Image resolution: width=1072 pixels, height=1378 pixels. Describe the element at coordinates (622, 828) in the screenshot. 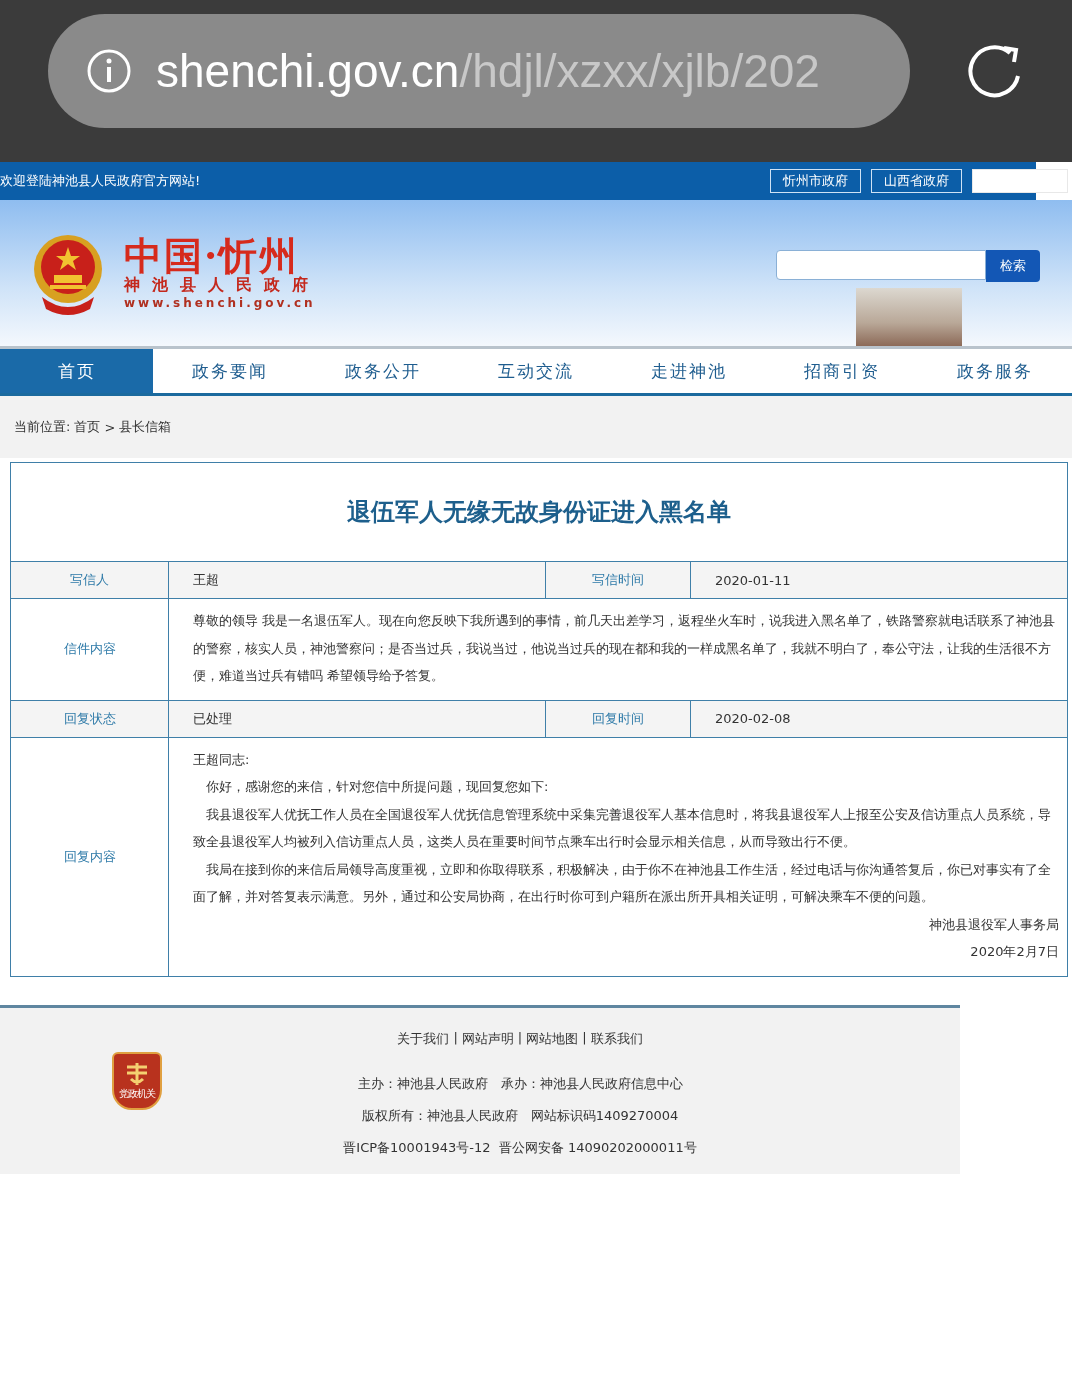

I see `reply-paragraph: 我县退役军人优抚工作人员在全国退役军人优抚信息管理系统中采集完善退役军人基本信息时，将我县退役军人上报至公安及信访重点人员系统，导致全县退役军人均被列入信访重点人员，这类人员在重要时间节点乘车出行时会显示相关信息，从而导致出行不便。` at that location.